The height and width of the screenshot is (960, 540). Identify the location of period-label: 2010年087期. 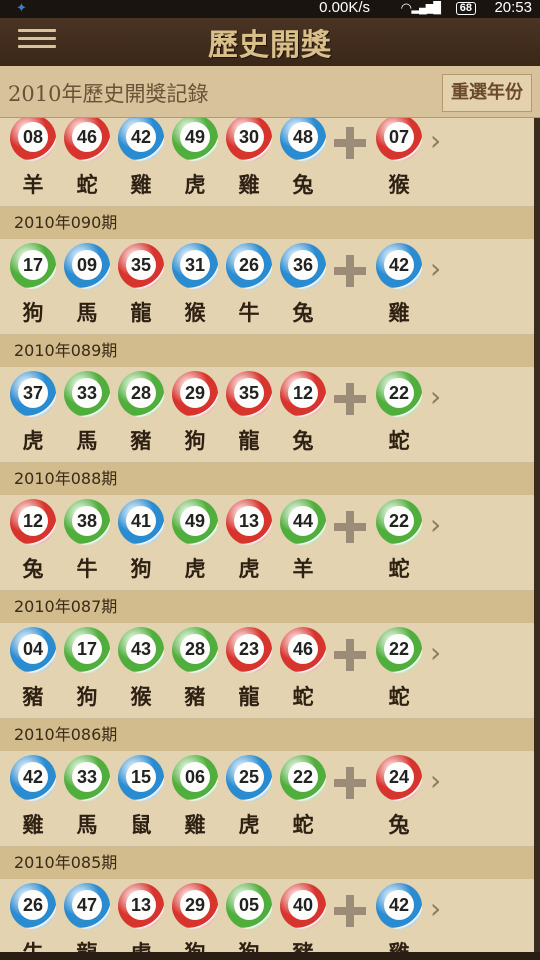
(267, 607).